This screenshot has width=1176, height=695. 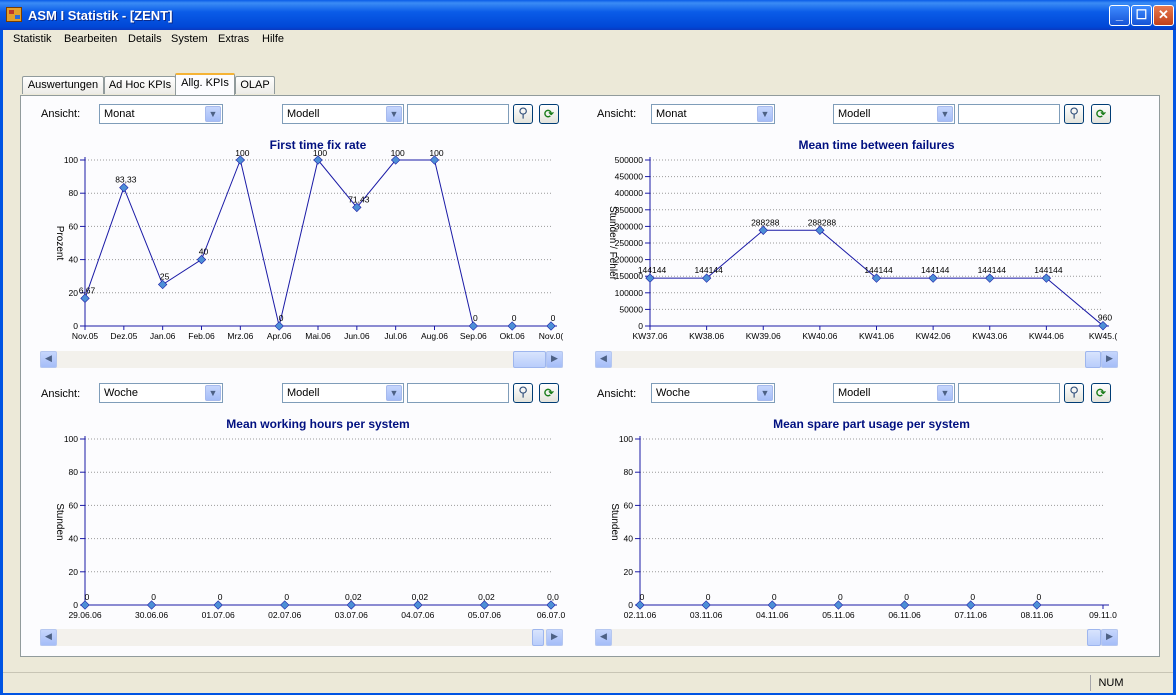 What do you see at coordinates (71, 160) in the screenshot?
I see `y-tick-label: 100` at bounding box center [71, 160].